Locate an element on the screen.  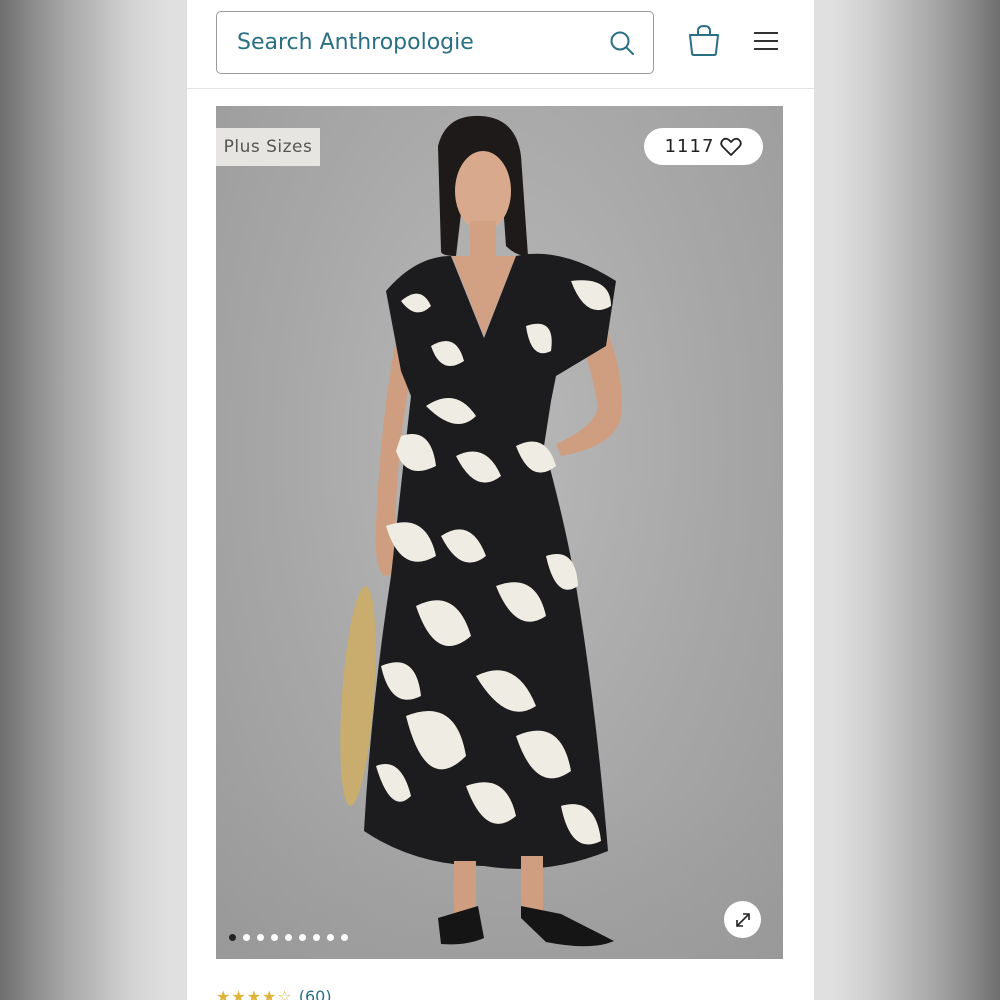
expand-icon is located at coordinates (742, 919).